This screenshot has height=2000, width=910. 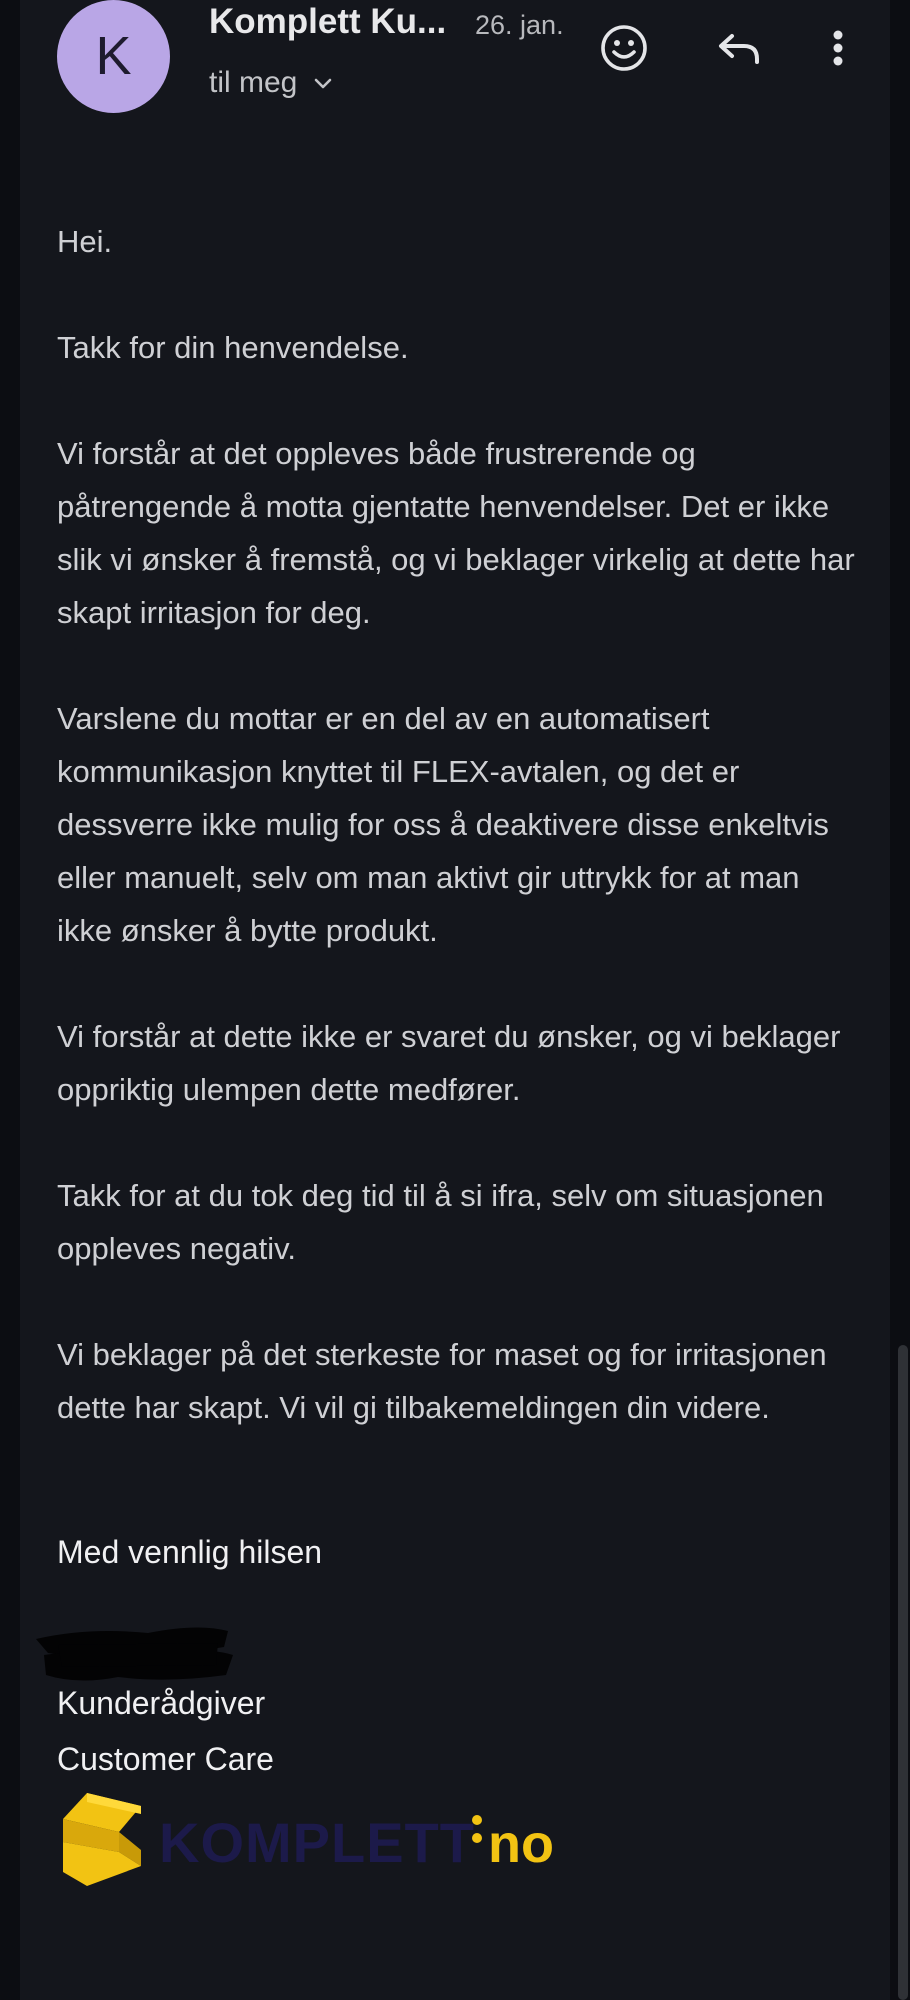 What do you see at coordinates (161, 1703) in the screenshot?
I see `signature-role: Kunderådgiver` at bounding box center [161, 1703].